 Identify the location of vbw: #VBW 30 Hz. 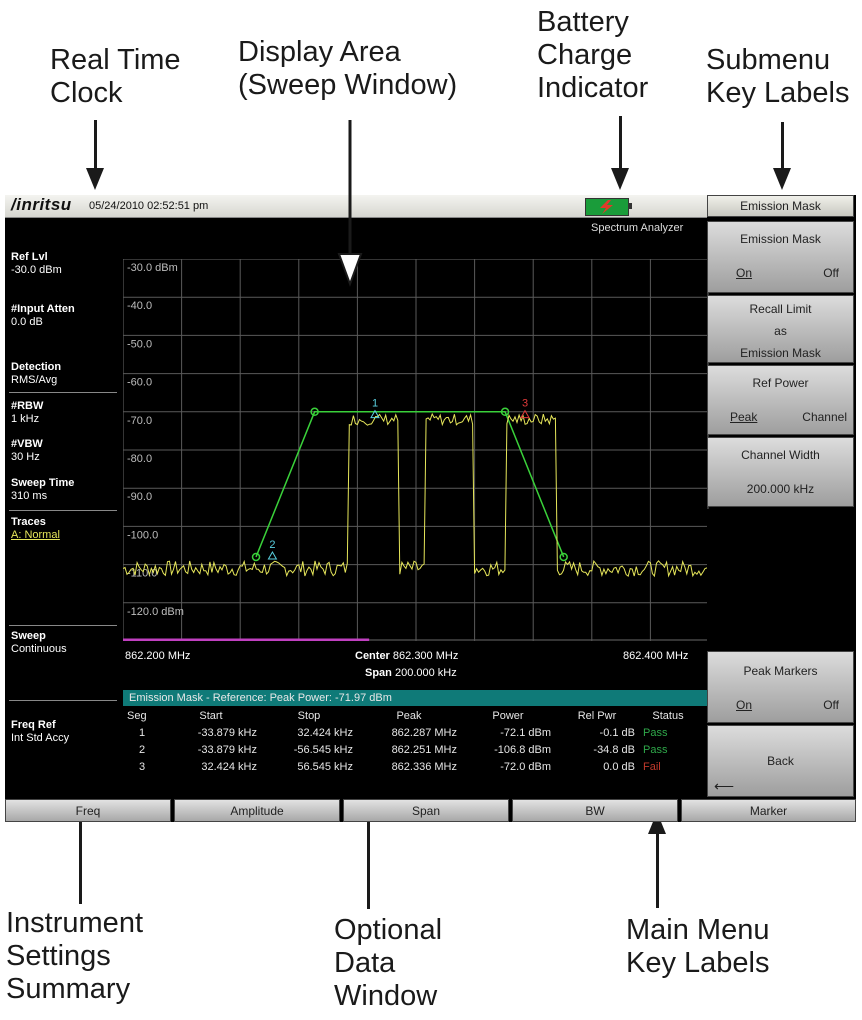
(27, 450).